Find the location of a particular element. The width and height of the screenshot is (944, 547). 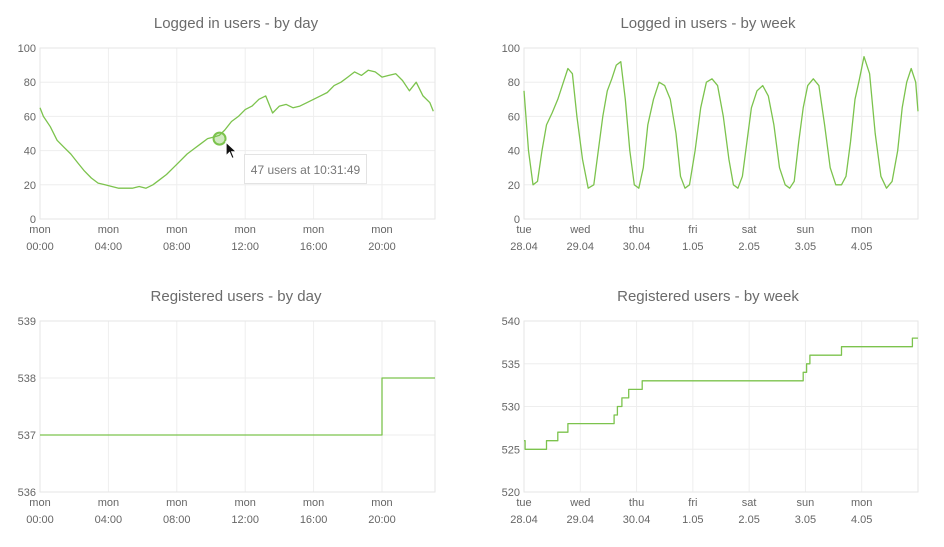

y-tick-label: 538 is located at coordinates (27, 379).